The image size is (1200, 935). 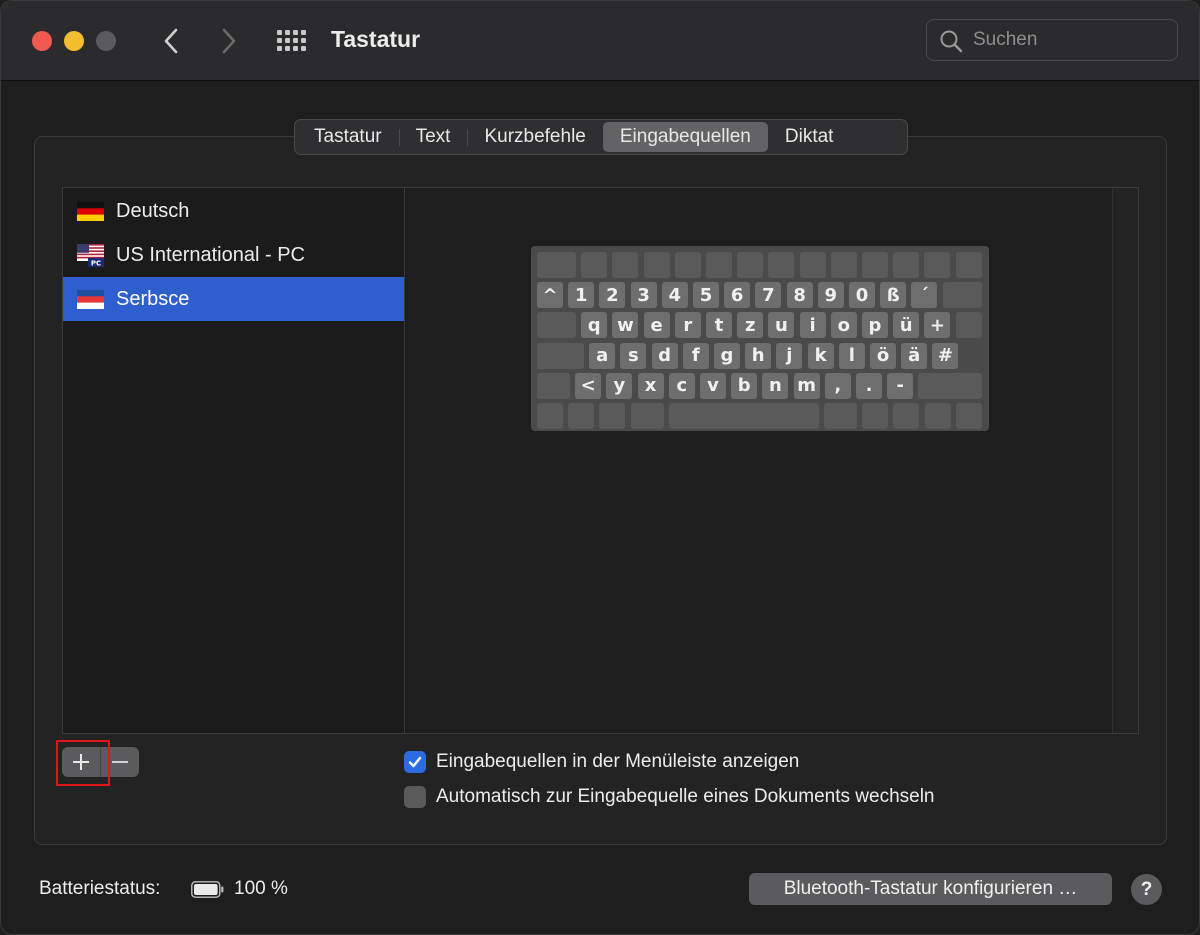 I want to click on keyboard-key: g, so click(x=727, y=355).